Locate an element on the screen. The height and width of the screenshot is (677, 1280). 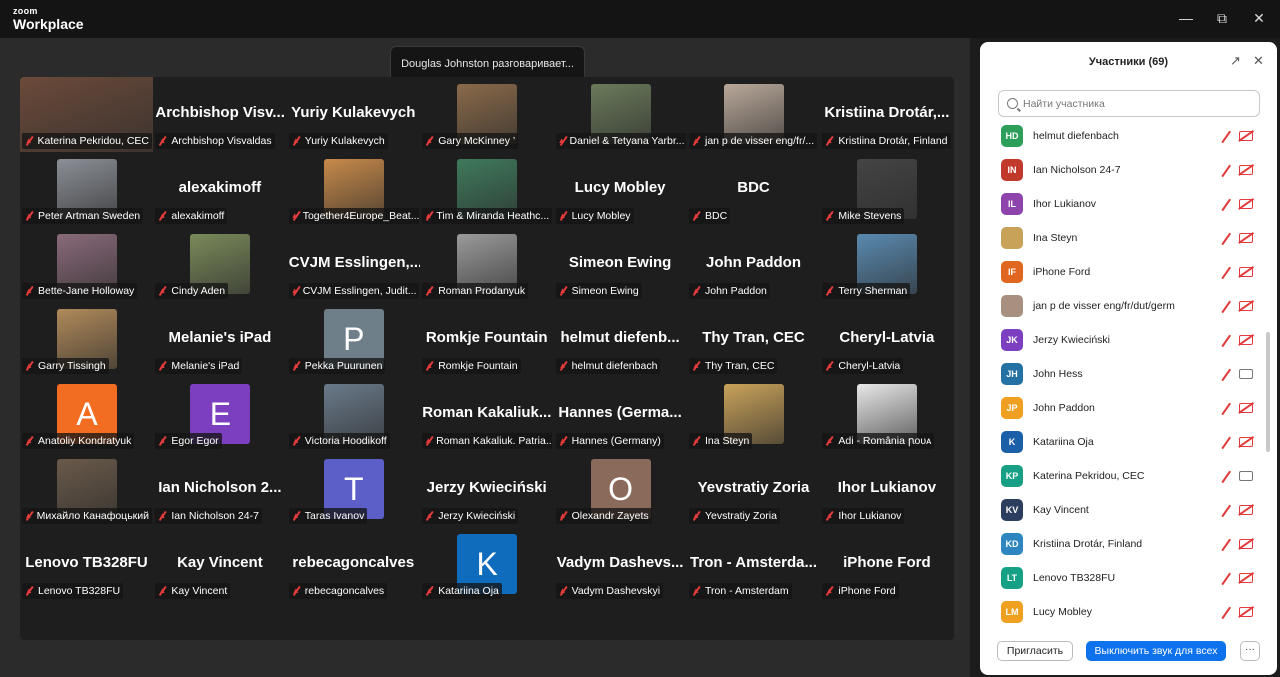
participant-row: IN Ian Nicholson 24-7 is located at coordinates (1122, 170).